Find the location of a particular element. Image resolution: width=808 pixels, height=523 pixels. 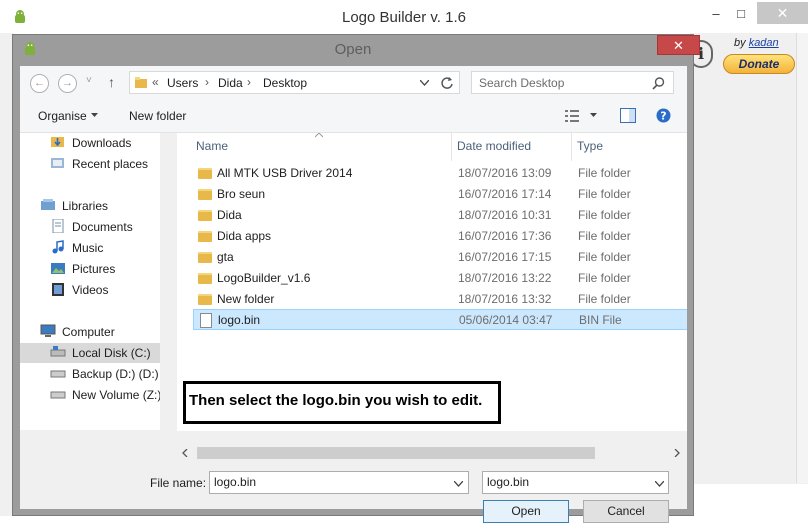

author-link: kadan is located at coordinates (764, 43).